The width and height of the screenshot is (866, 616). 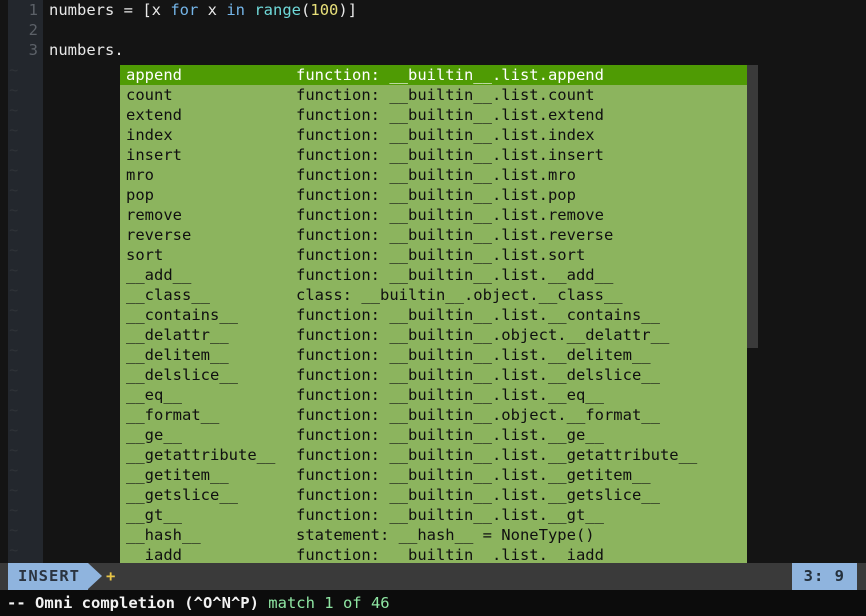 I want to click on completion-item: extend function: __builtin__.list.extend, so click(x=433, y=115).